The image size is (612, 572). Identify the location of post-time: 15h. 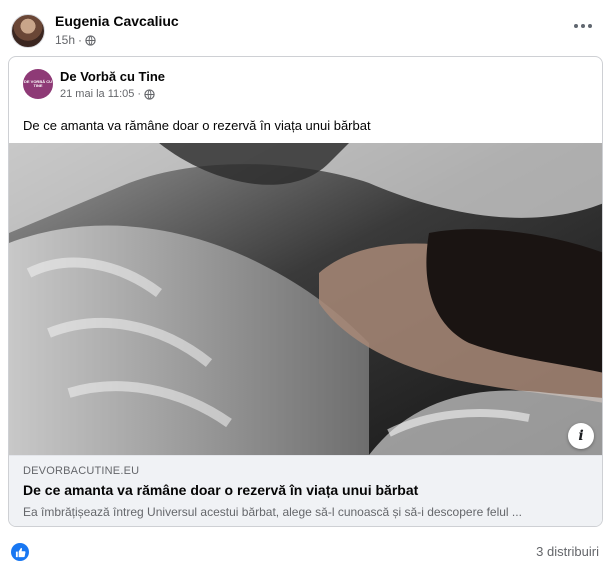
(65, 40).